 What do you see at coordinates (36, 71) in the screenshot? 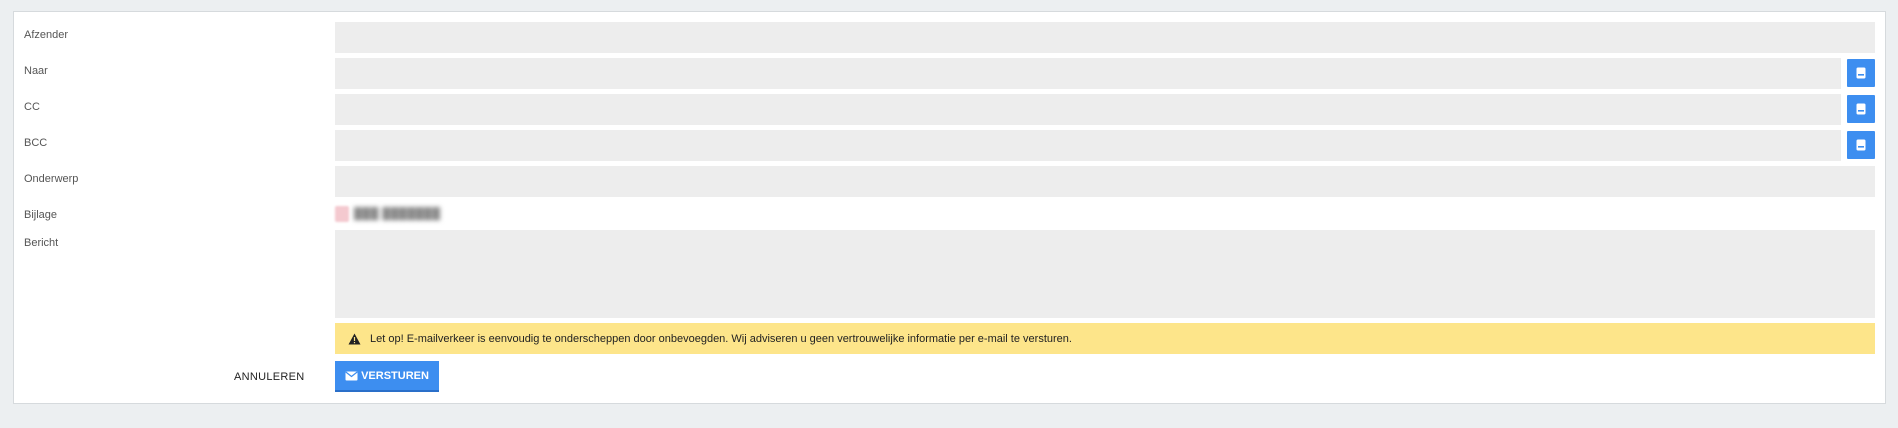
I see `to-label: Naar` at bounding box center [36, 71].